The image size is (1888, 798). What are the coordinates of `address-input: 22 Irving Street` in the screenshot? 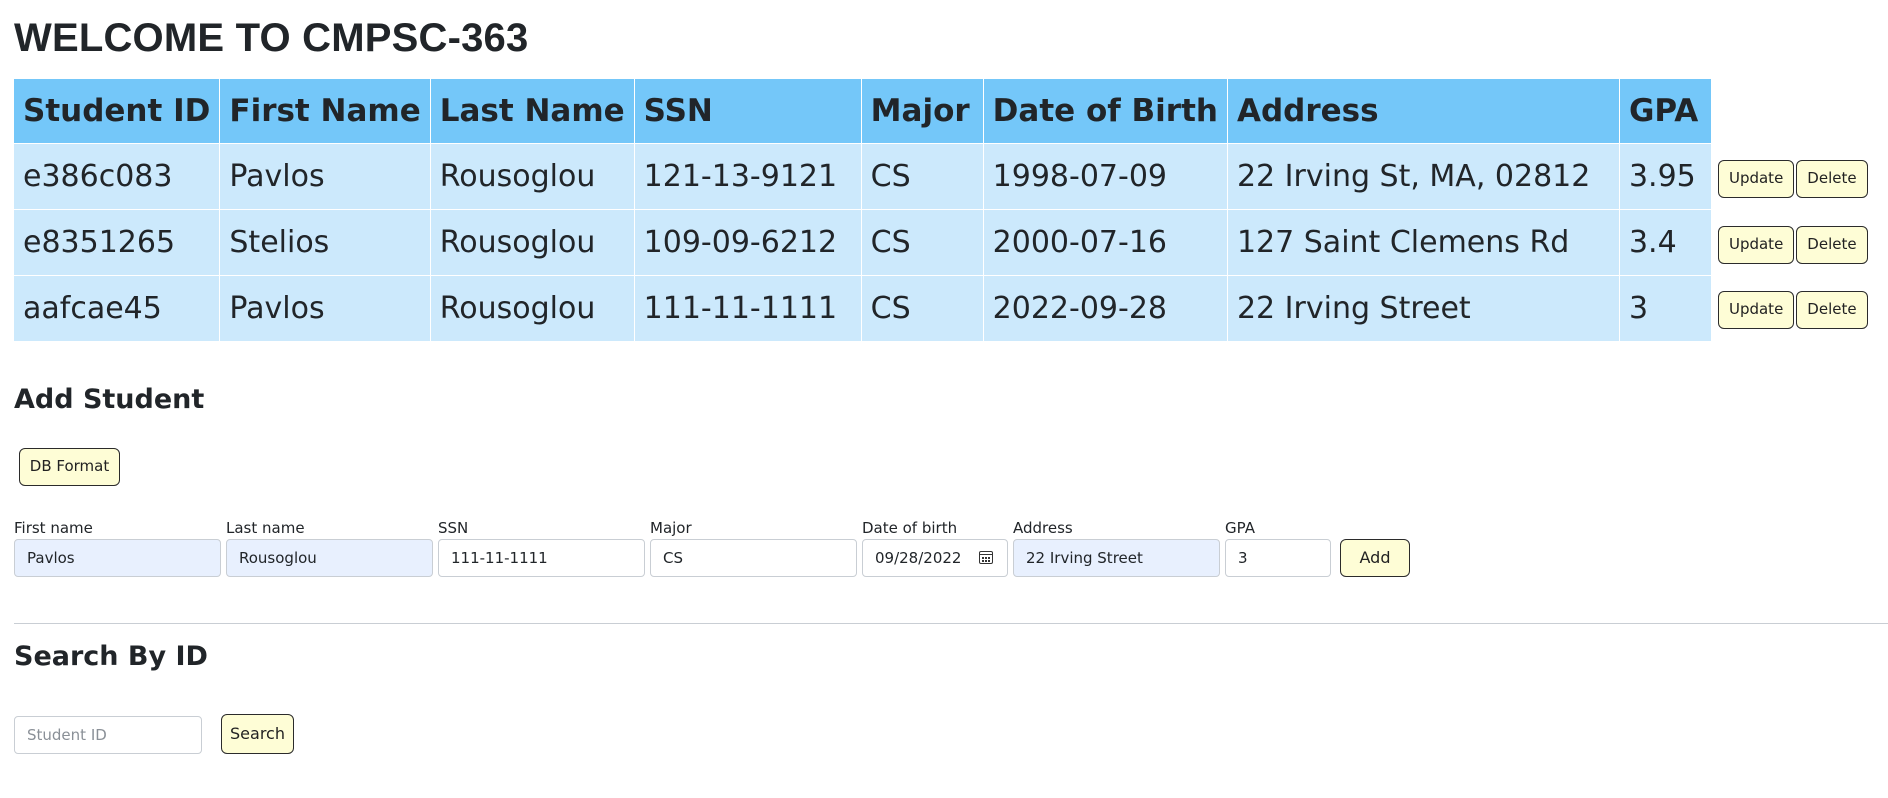 It's located at (1116, 558).